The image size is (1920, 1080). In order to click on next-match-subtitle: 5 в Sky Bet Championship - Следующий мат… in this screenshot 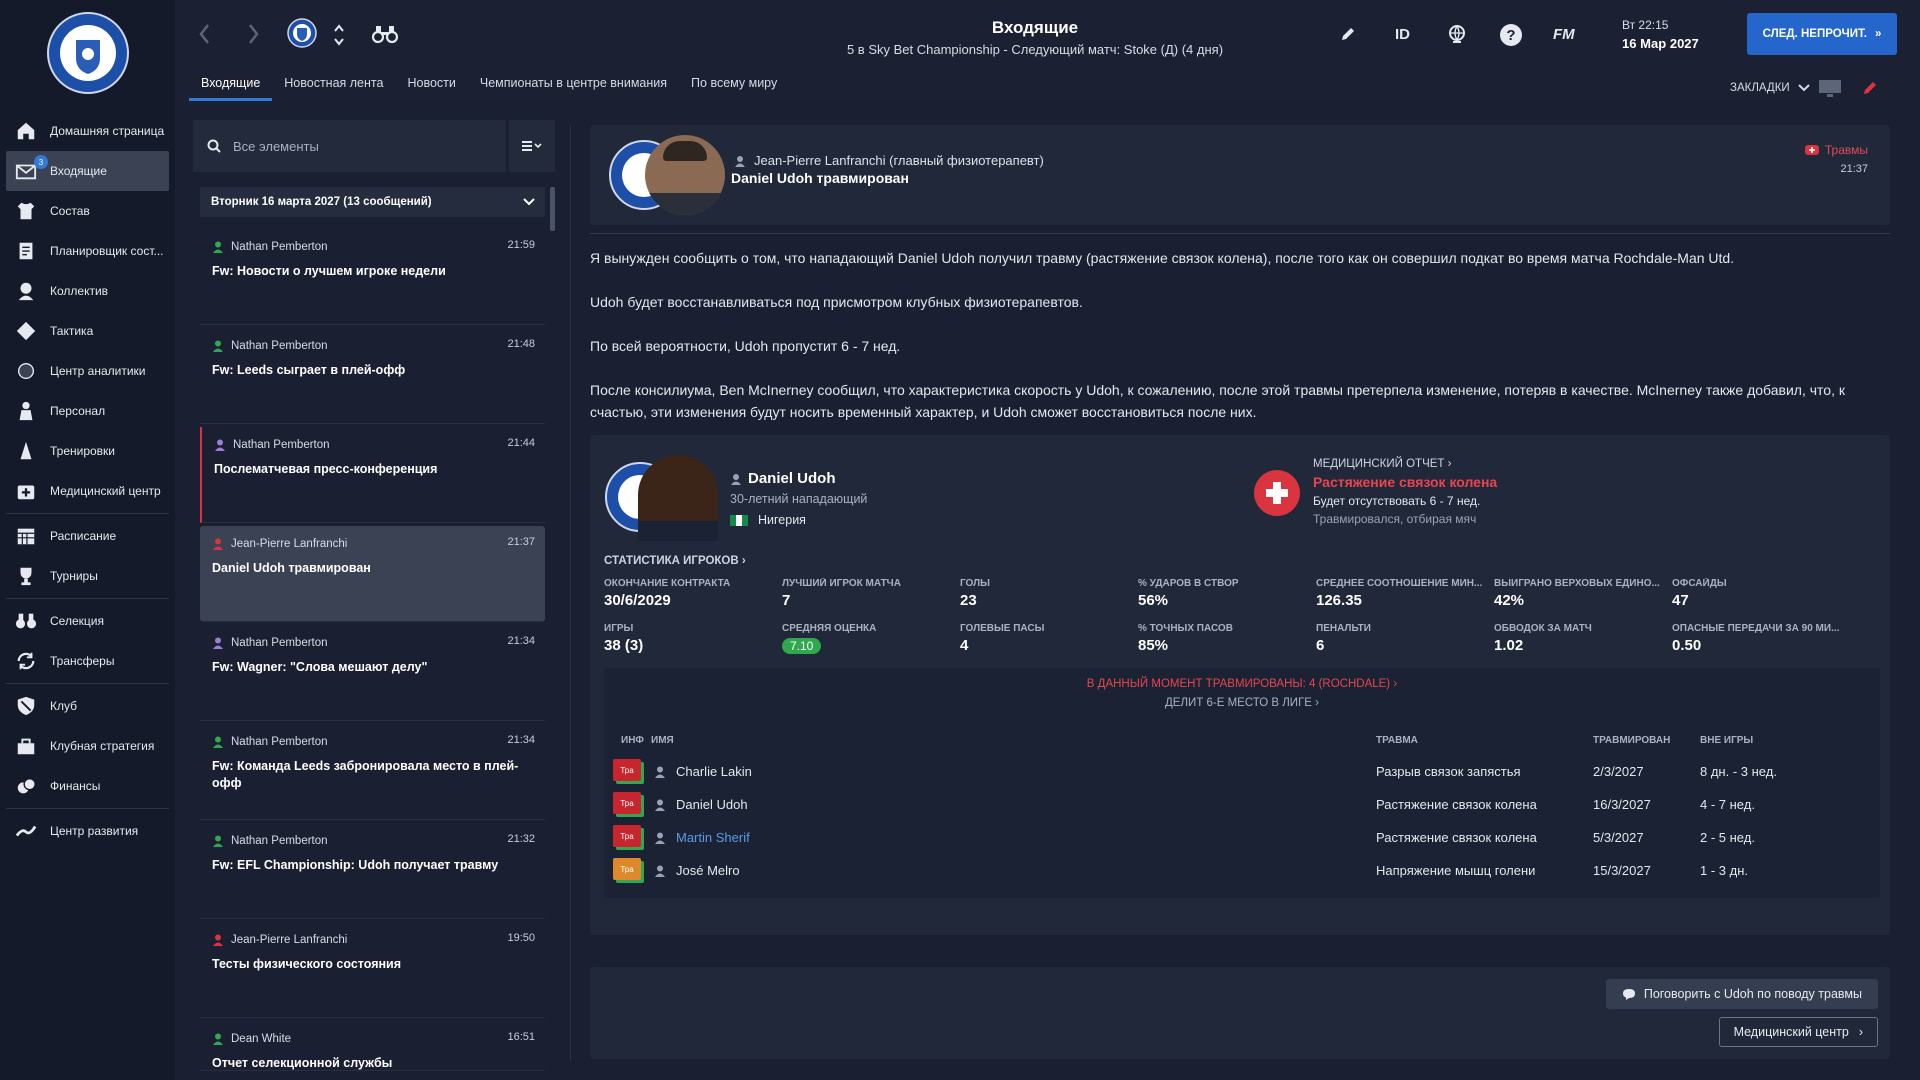, I will do `click(1035, 49)`.